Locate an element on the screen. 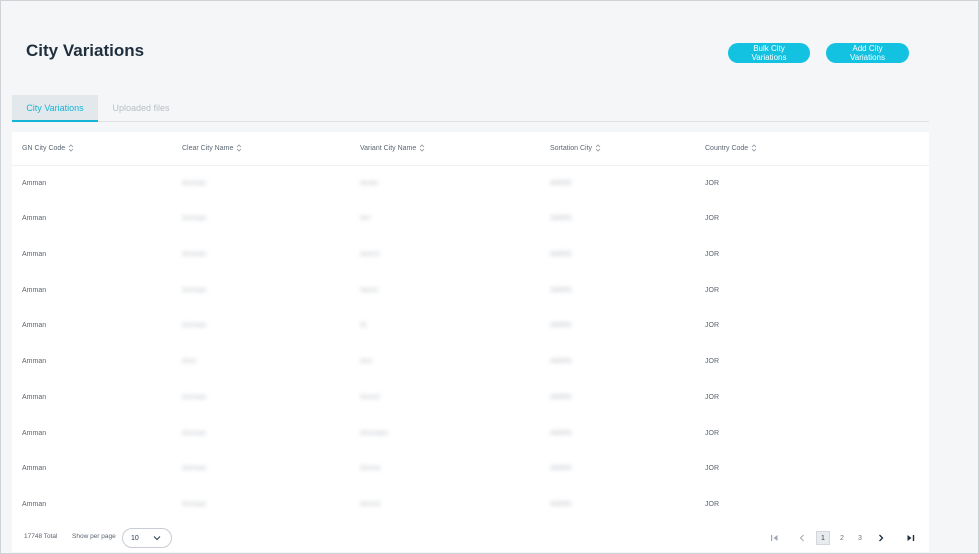  page-title: City Variations is located at coordinates (85, 50).